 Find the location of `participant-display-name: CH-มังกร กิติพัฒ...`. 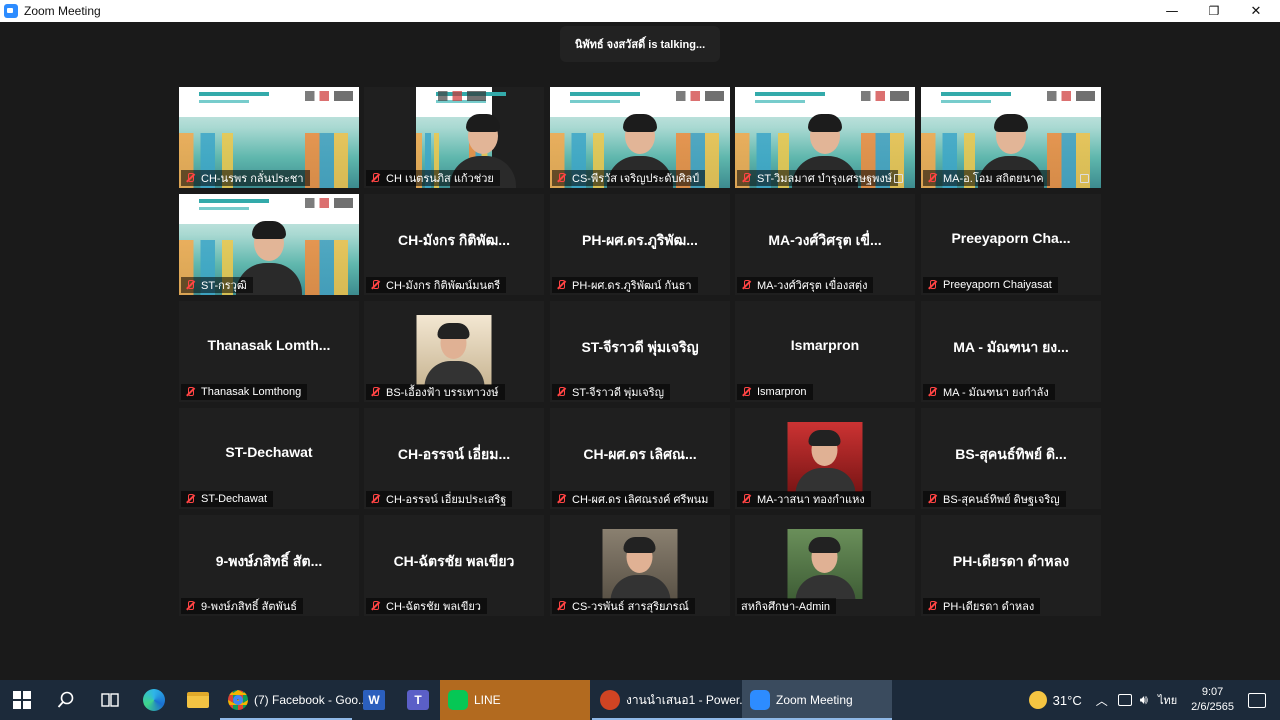

participant-display-name: CH-มังกร กิติพัฒ... is located at coordinates (454, 240).